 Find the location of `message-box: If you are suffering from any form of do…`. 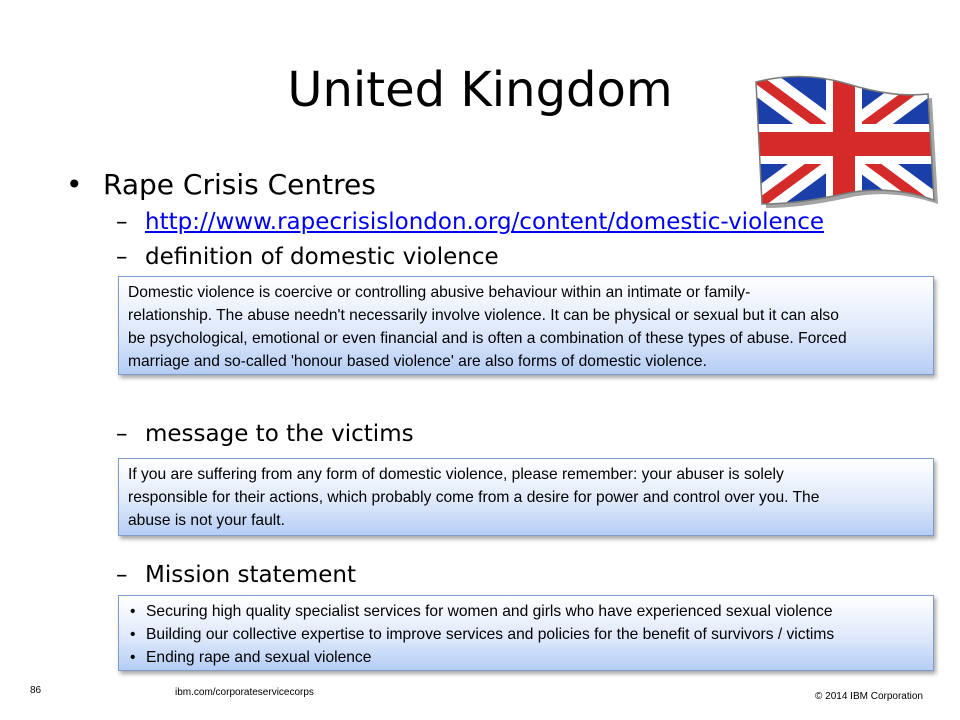

message-box: If you are suffering from any form of do… is located at coordinates (526, 497).